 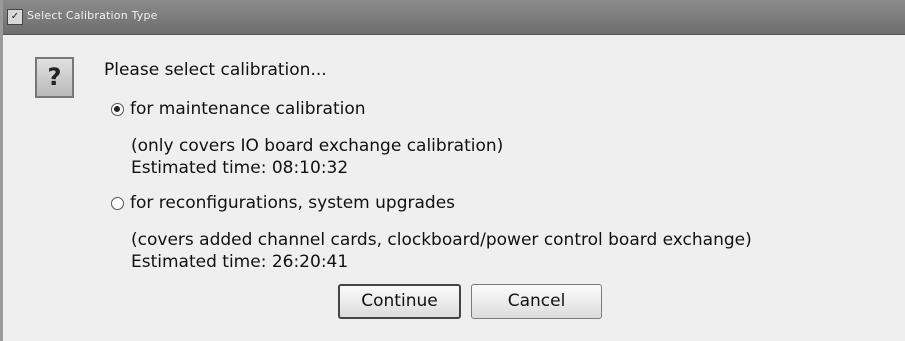 I want to click on radio-button-unselected, so click(x=117, y=203).